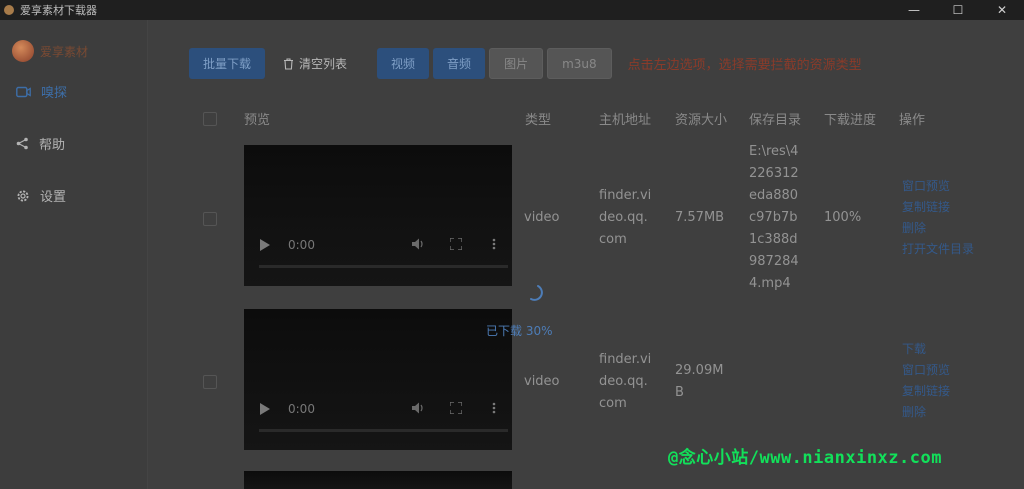  Describe the element at coordinates (53, 197) in the screenshot. I see `sidebar-item-label: 设置` at that location.